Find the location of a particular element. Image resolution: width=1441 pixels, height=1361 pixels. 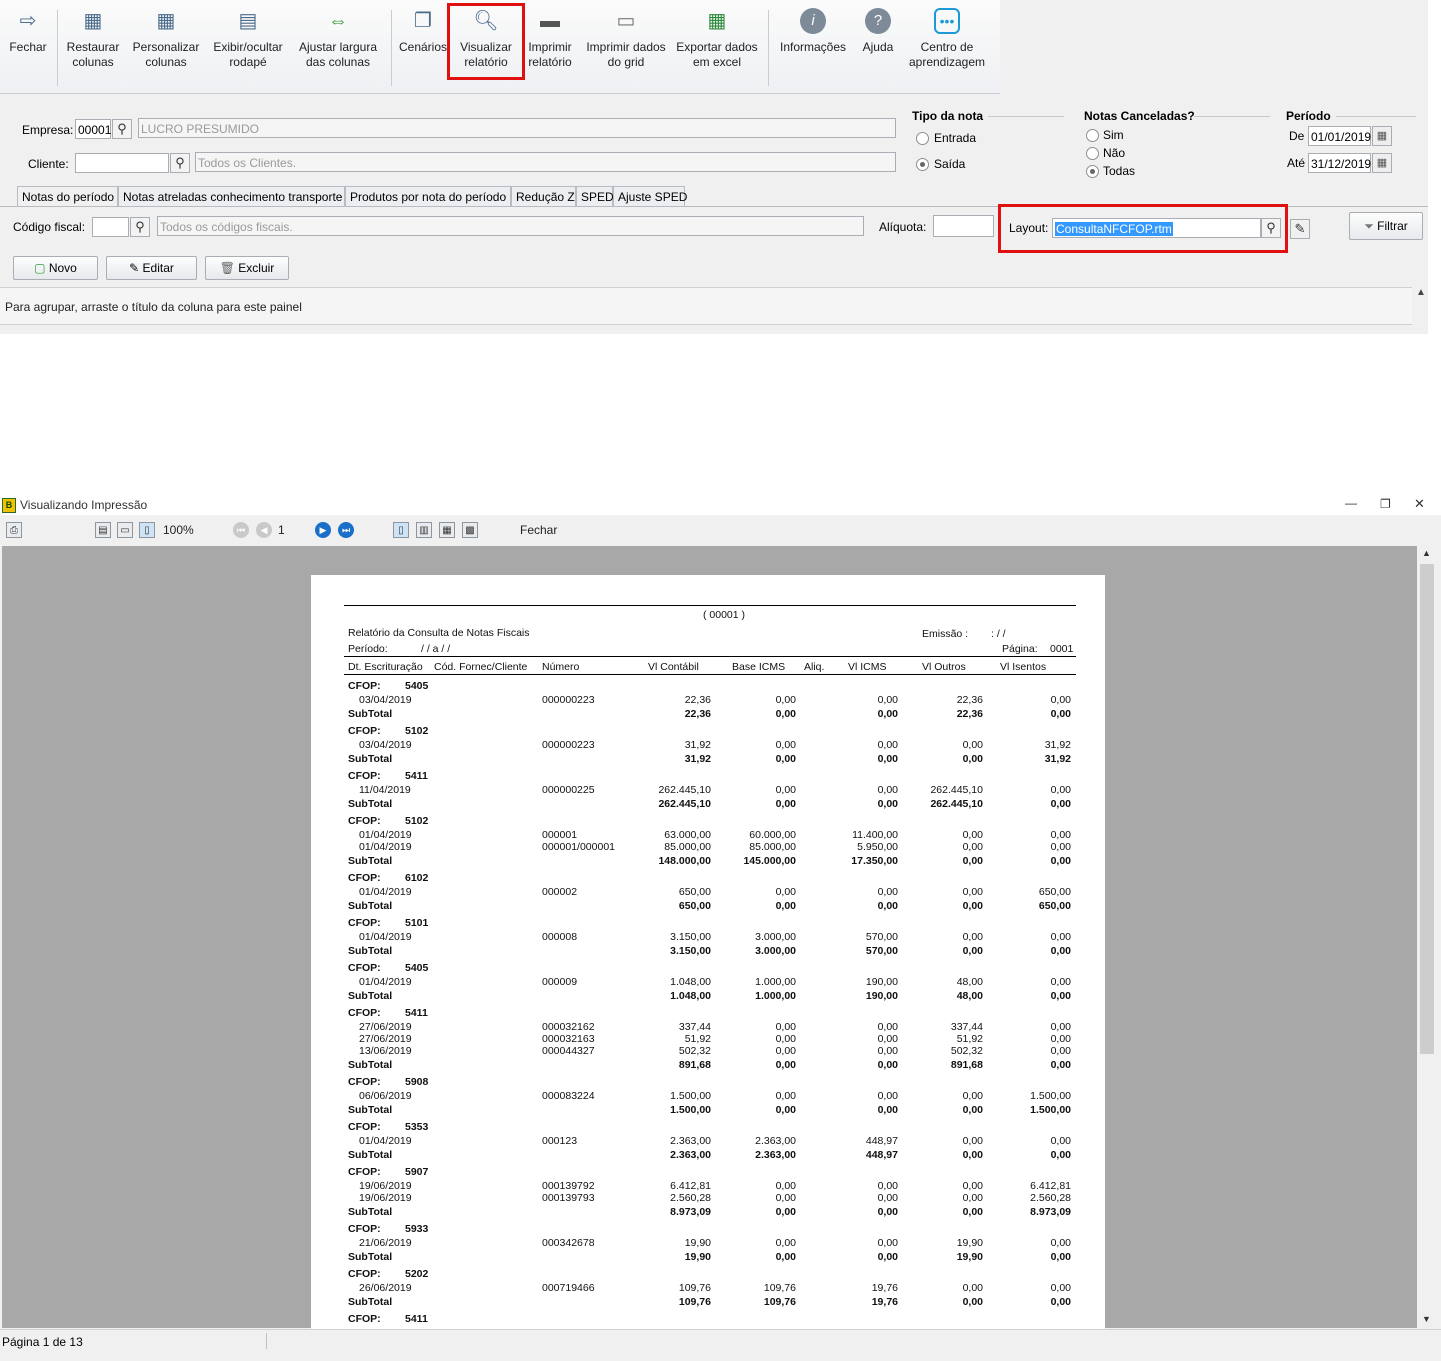

data-ate-input: 31/12/2019 is located at coordinates (1339, 163).